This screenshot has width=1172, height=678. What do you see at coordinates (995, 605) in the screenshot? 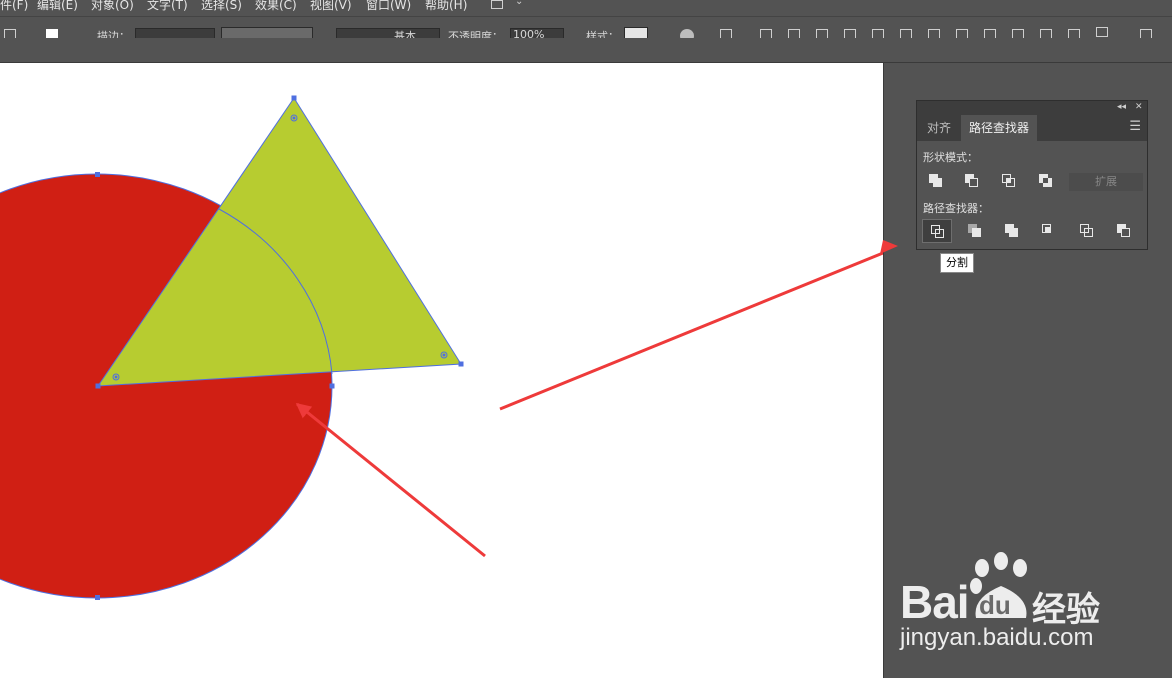
I see `watermark-du: du` at bounding box center [995, 605].